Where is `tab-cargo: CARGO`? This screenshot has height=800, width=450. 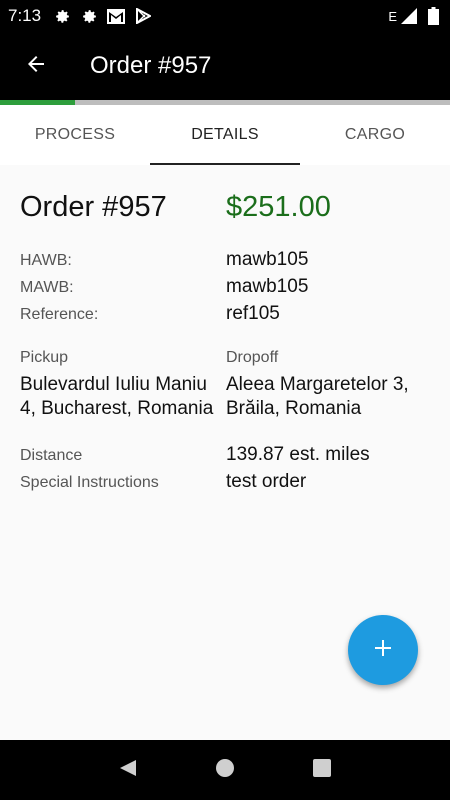 tab-cargo: CARGO is located at coordinates (375, 135).